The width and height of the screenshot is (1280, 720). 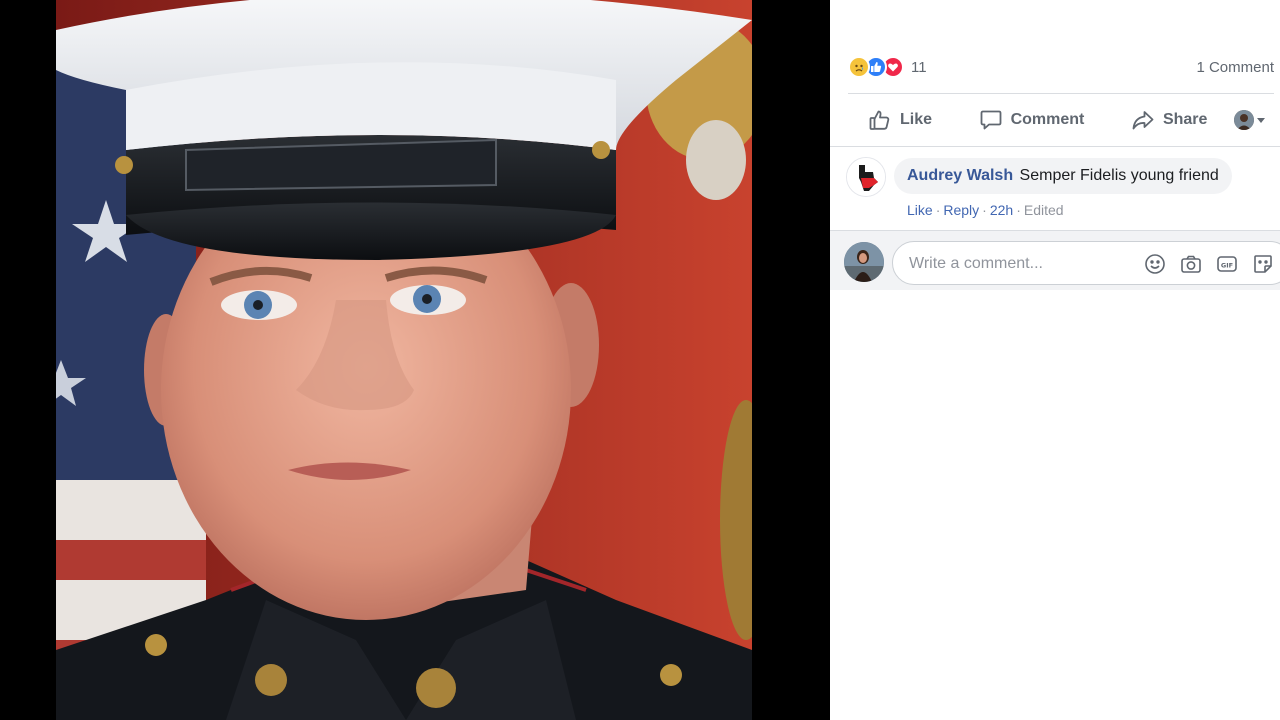 I want to click on speech-bubble-icon, so click(x=990, y=120).